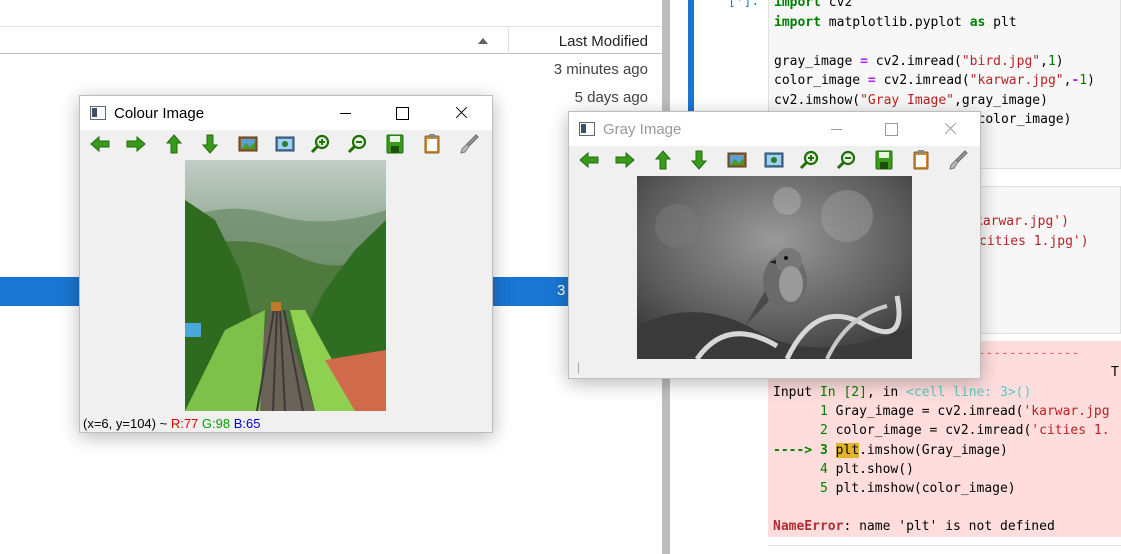  I want to click on window-title: Gray Image, so click(642, 129).